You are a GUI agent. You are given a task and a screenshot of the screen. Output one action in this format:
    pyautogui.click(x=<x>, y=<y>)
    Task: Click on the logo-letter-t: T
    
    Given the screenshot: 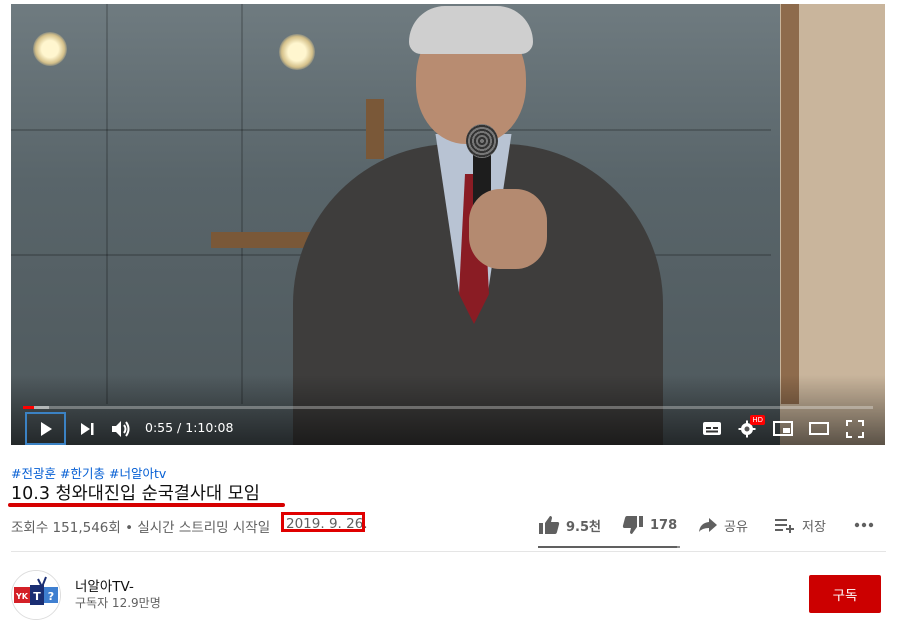 What is the action you would take?
    pyautogui.click(x=37, y=596)
    